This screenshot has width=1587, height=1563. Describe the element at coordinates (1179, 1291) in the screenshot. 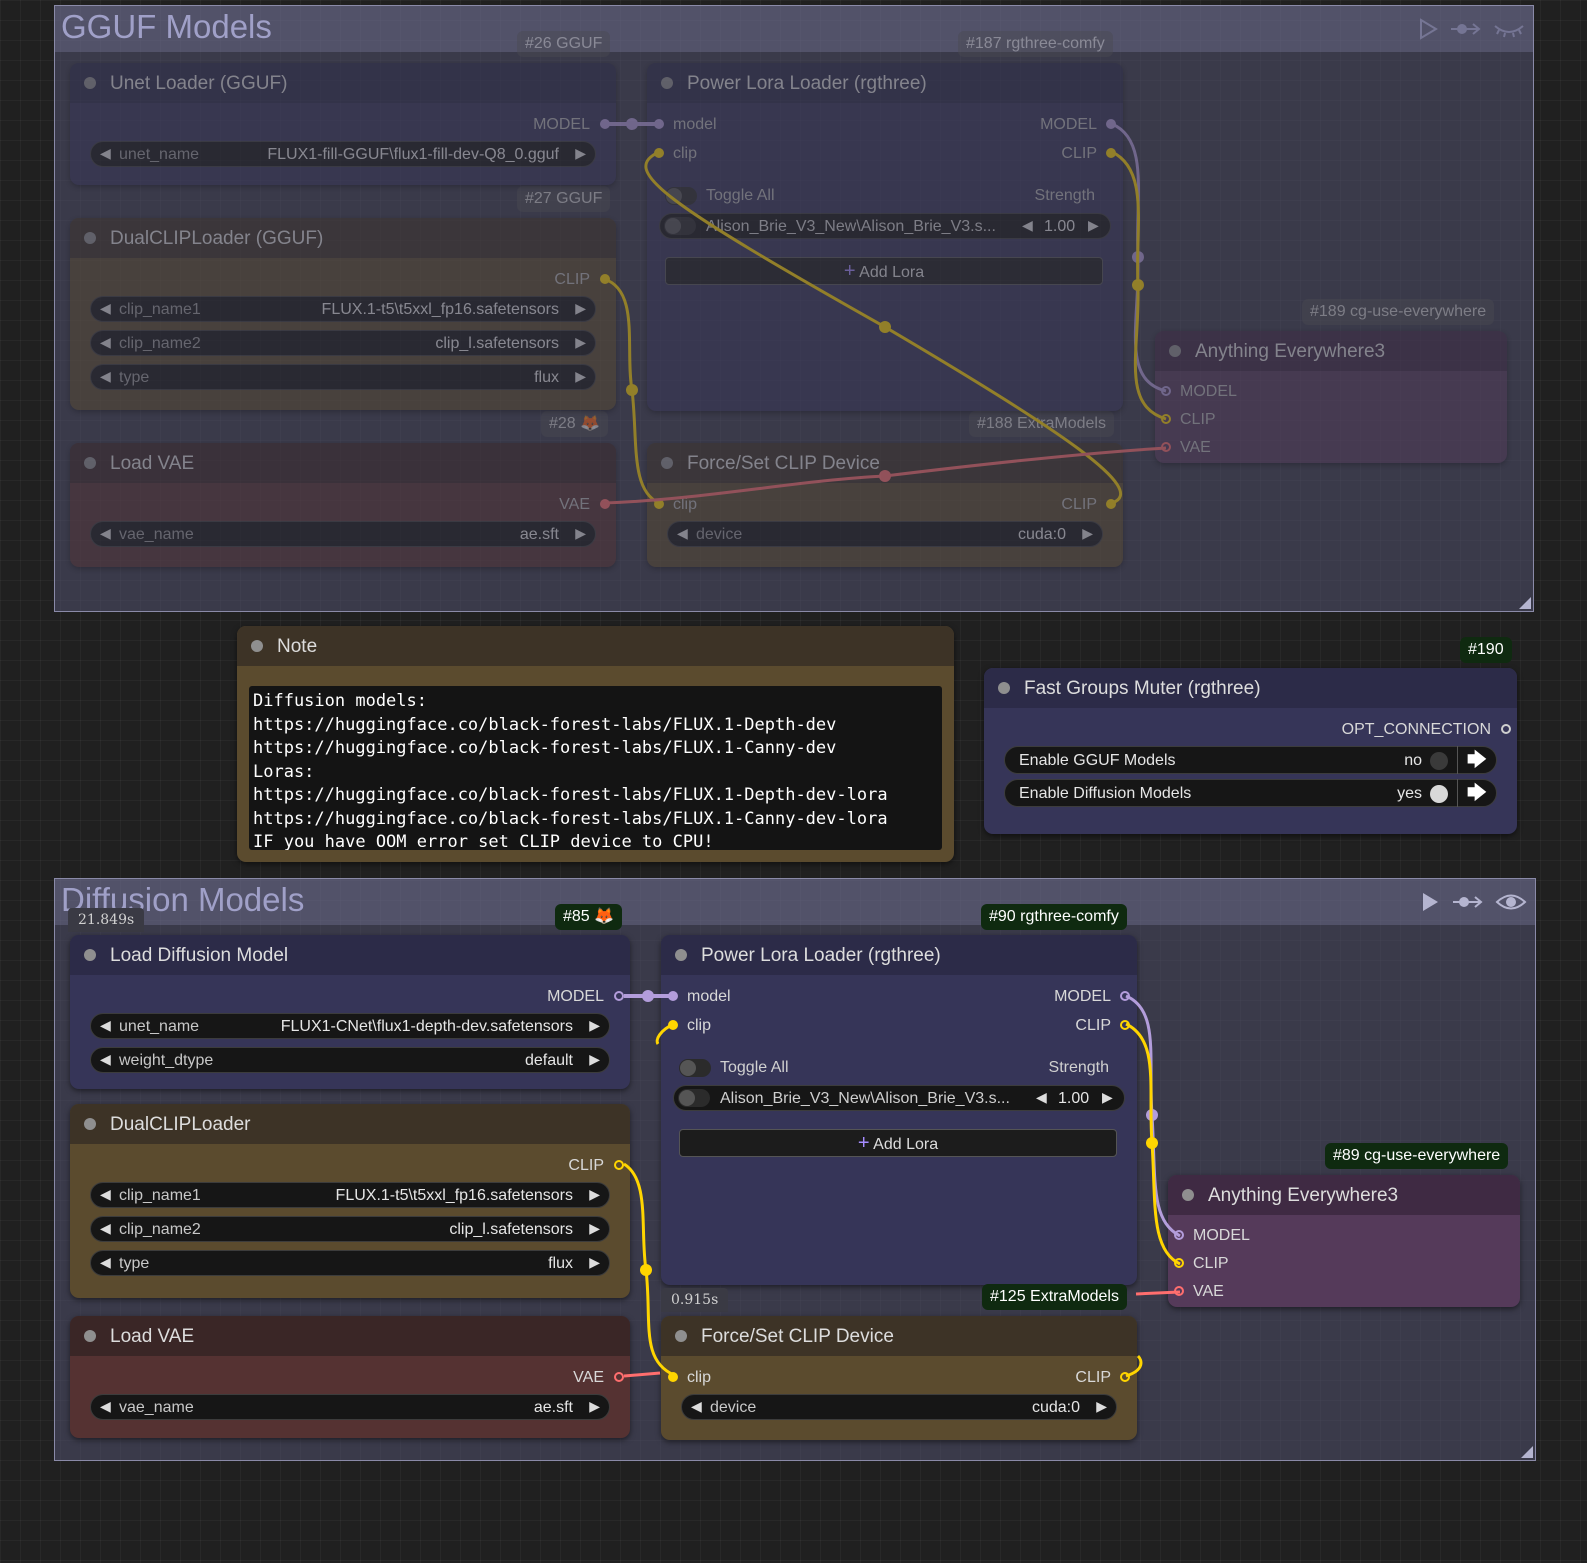

I see `input-slot-vae` at that location.